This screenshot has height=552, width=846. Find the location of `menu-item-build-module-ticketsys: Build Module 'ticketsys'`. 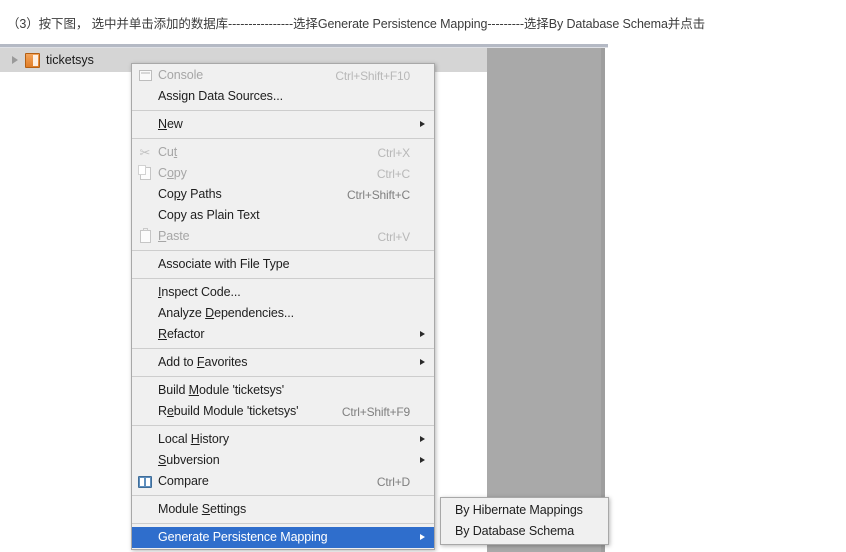

menu-item-build-module-ticketsys: Build Module 'ticketsys' is located at coordinates (283, 390).